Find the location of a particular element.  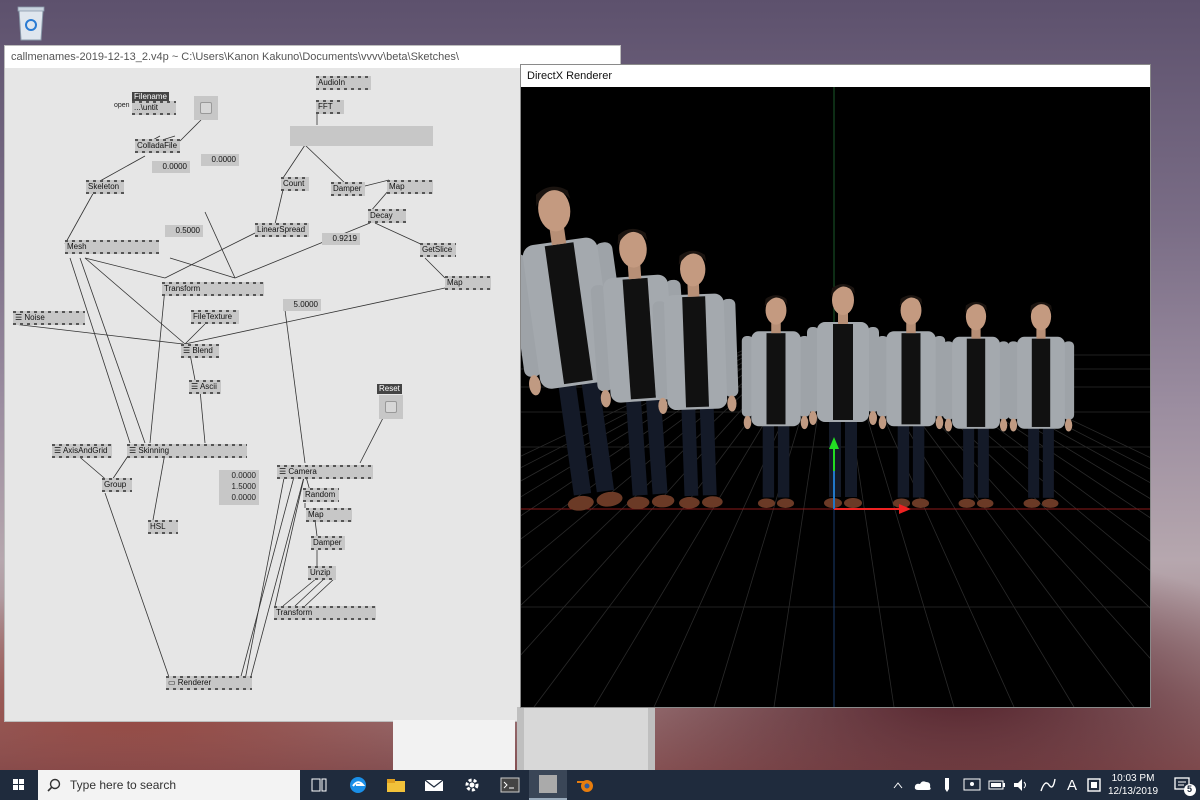

noise-node: ☰ Noise is located at coordinates (49, 318).